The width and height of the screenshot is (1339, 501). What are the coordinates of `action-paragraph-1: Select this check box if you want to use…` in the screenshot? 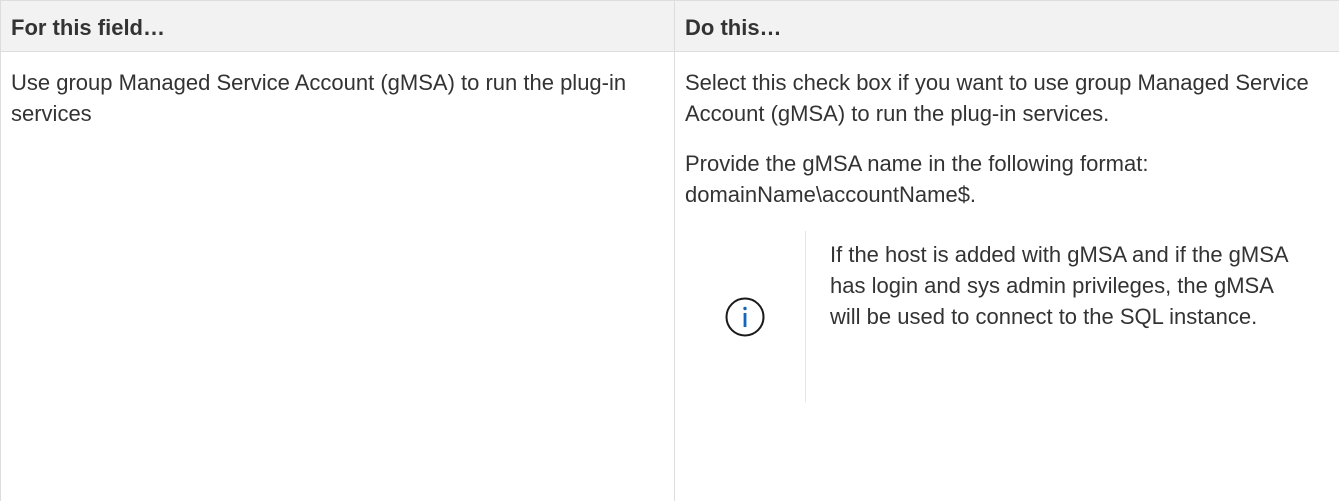 It's located at (997, 98).